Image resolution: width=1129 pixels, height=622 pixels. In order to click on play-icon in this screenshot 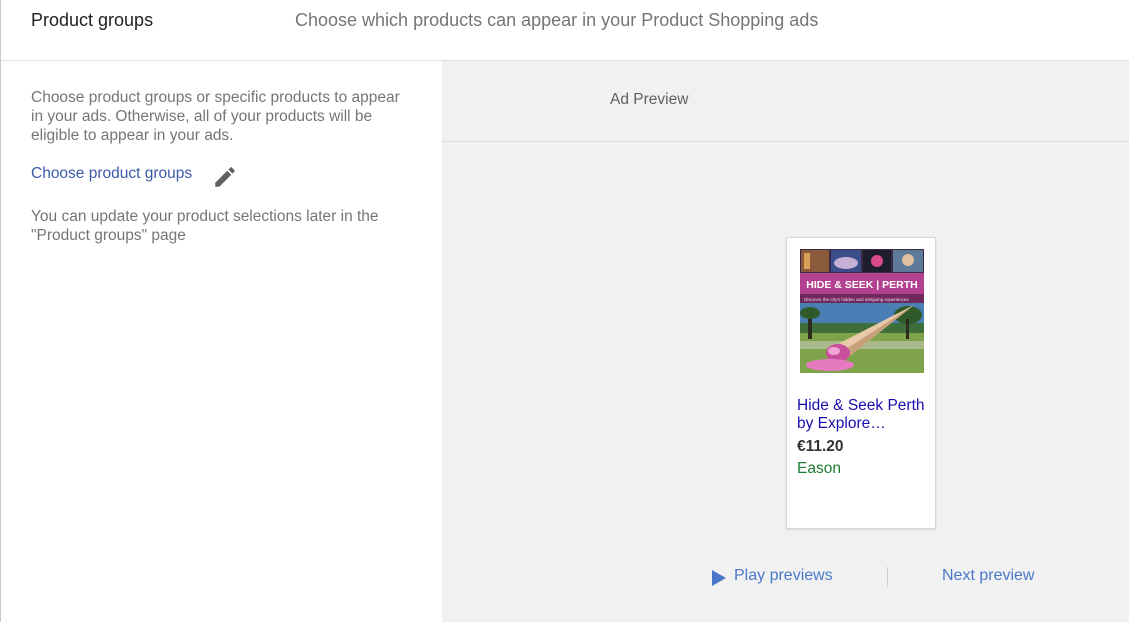, I will do `click(719, 578)`.